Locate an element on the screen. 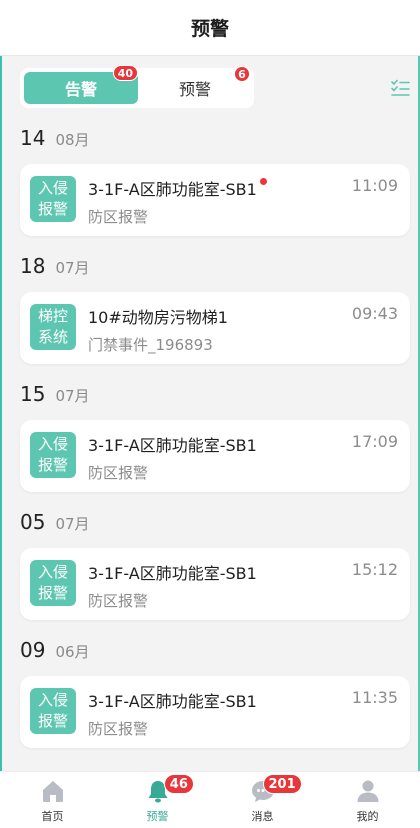 Image resolution: width=420 pixels, height=828 pixels. date-day: 15 is located at coordinates (33, 394).